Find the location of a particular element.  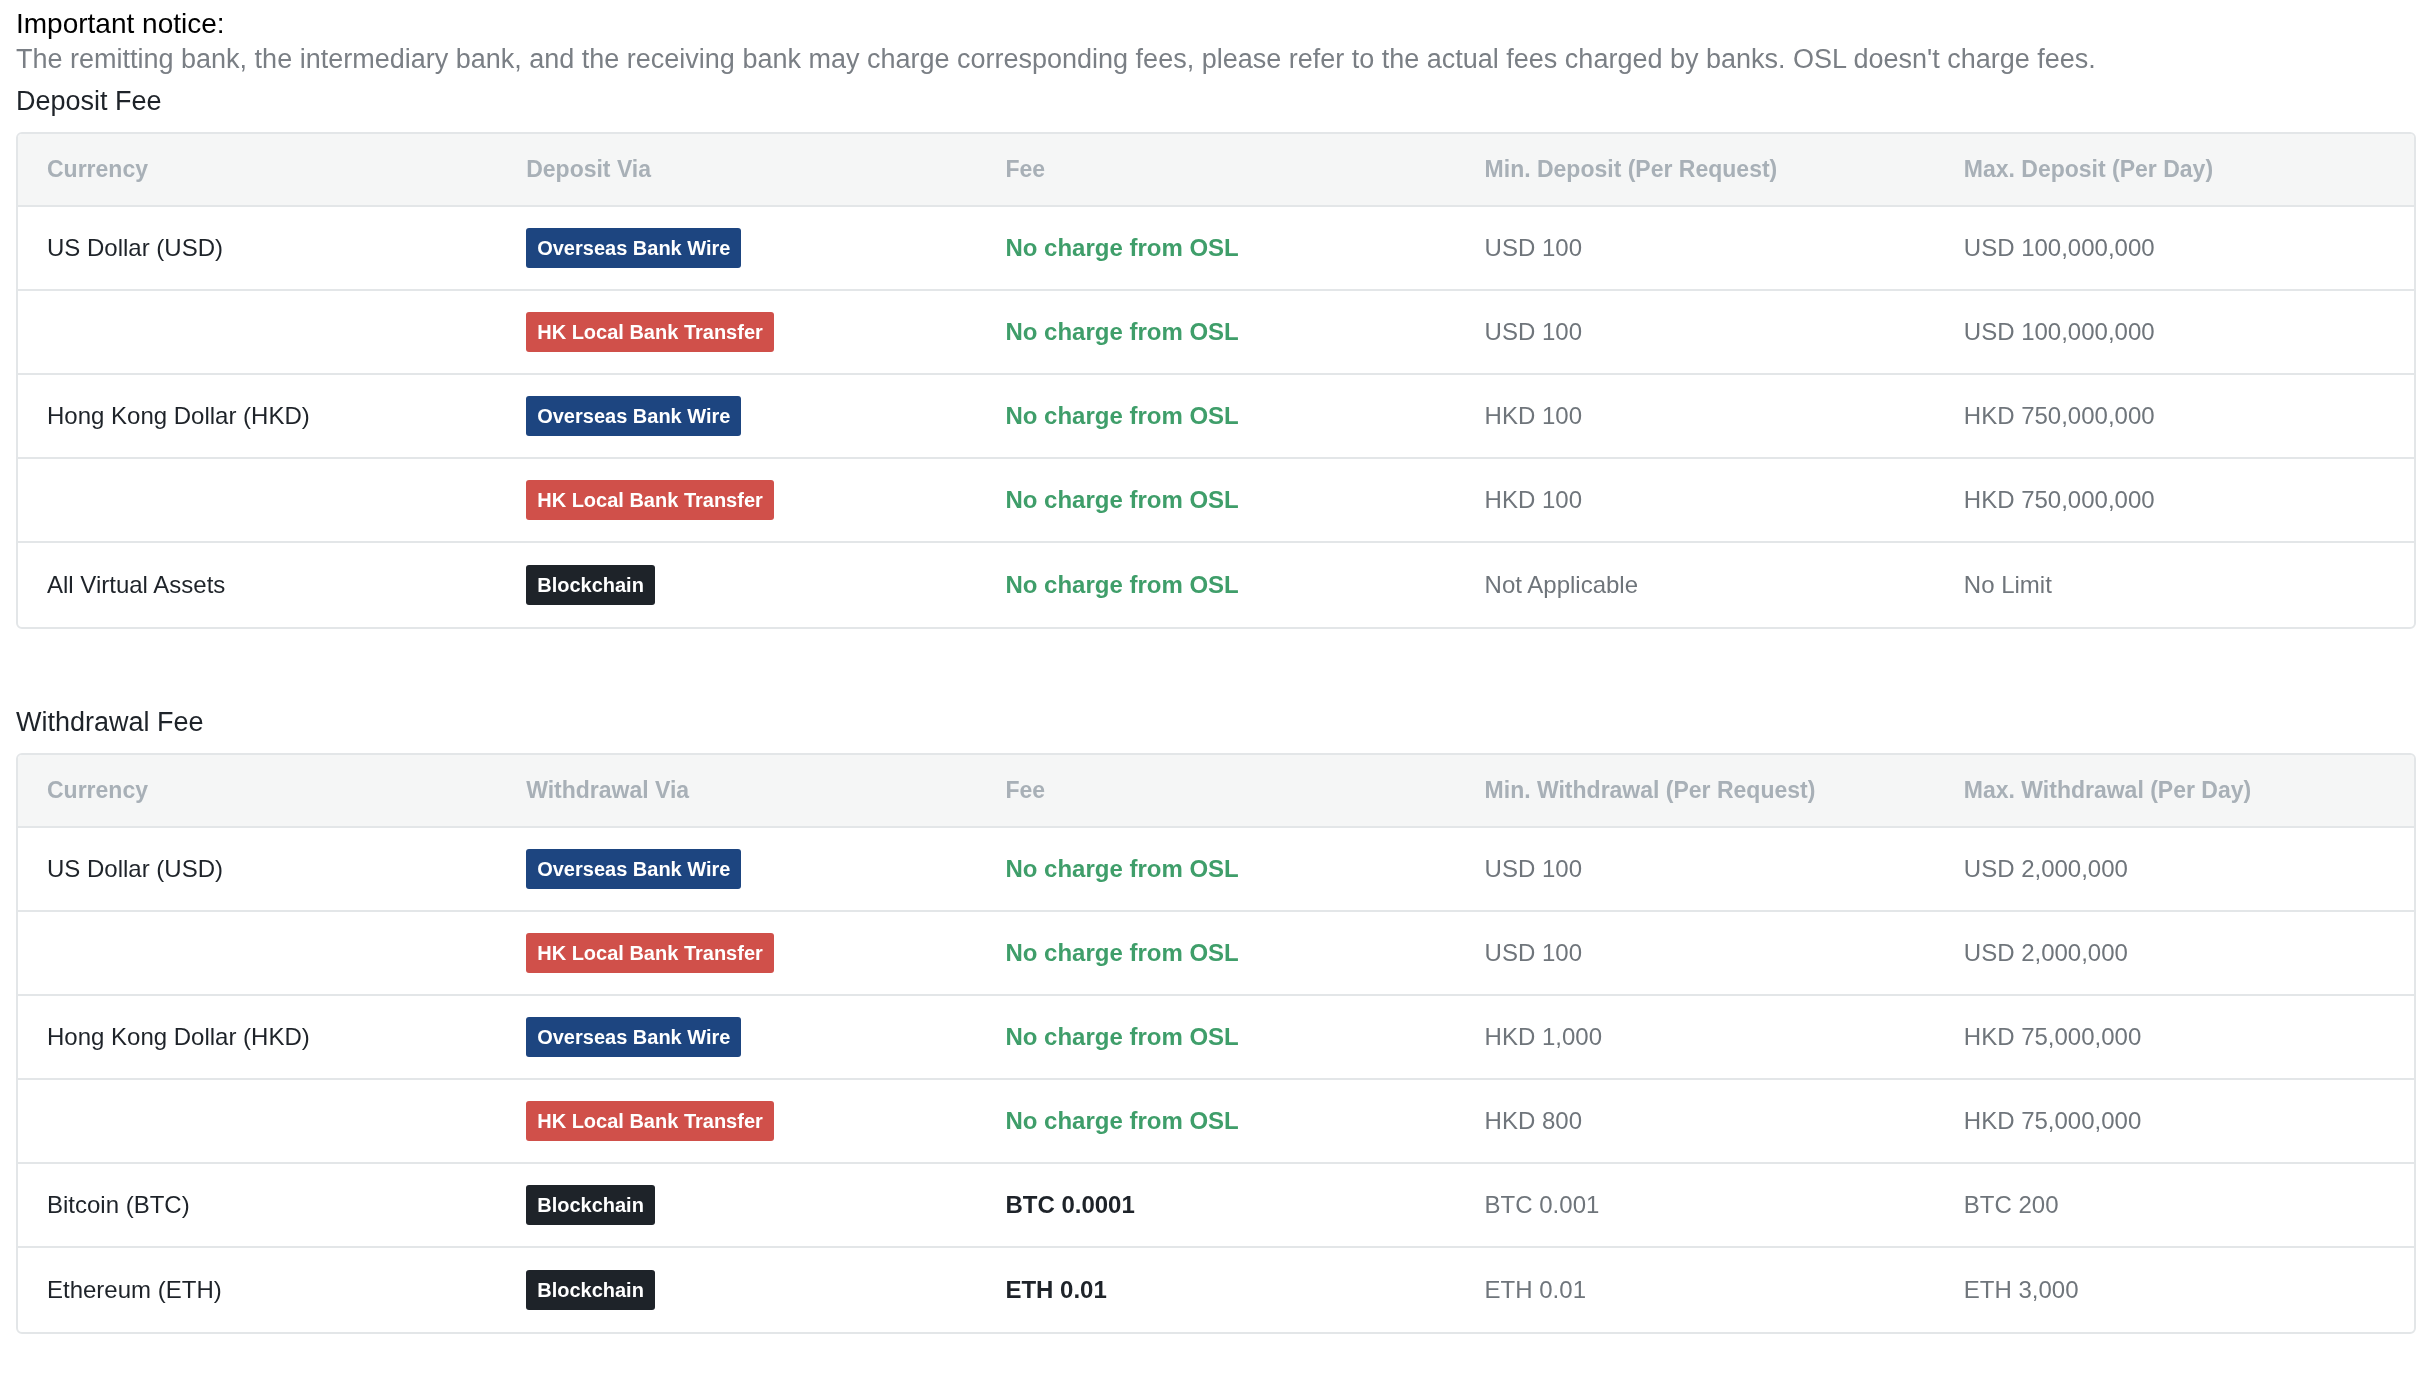

max-amount: ETH 3,000 is located at coordinates (2021, 1289).